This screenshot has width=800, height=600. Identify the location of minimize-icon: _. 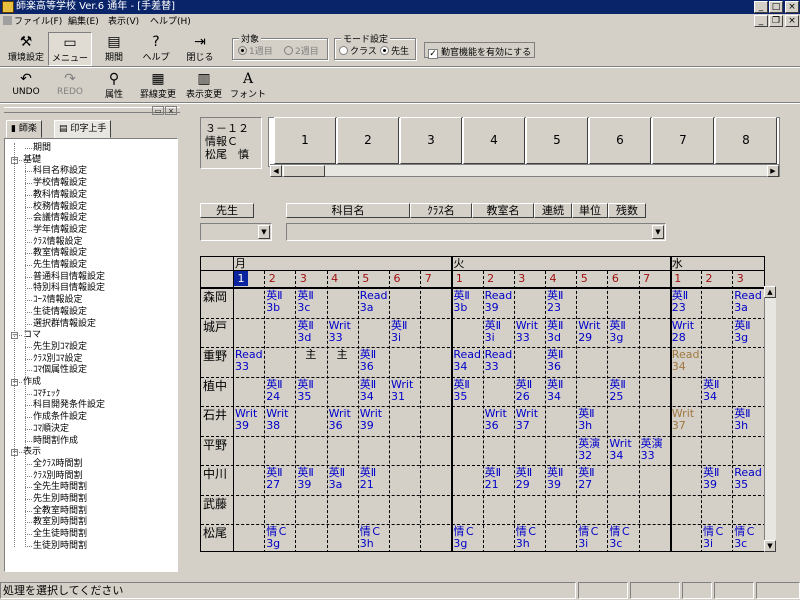
(761, 7).